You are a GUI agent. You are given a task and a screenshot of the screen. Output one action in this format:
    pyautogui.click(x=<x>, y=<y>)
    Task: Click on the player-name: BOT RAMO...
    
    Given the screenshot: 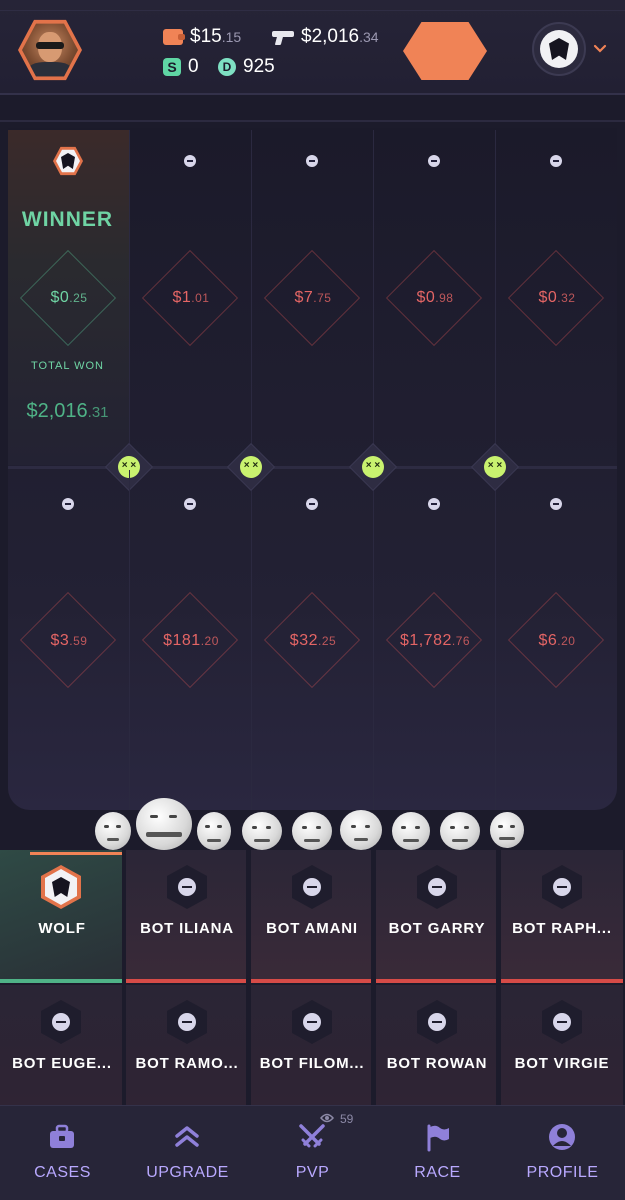 What is the action you would take?
    pyautogui.click(x=187, y=1063)
    